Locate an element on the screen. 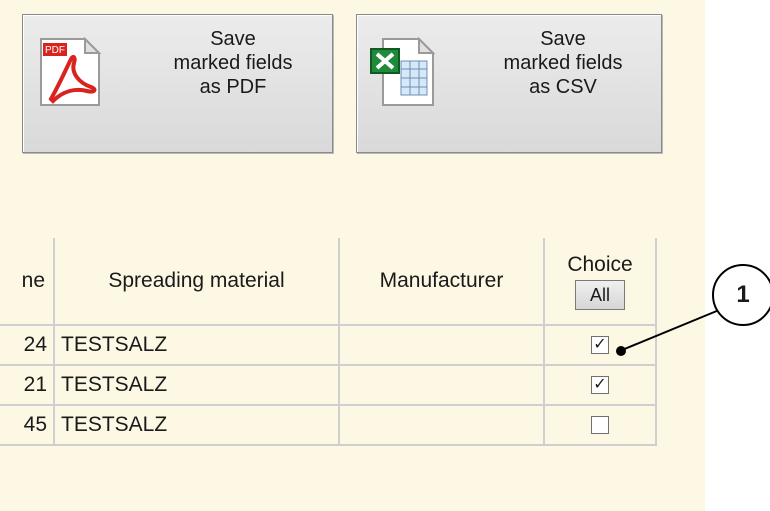 The height and width of the screenshot is (511, 770). callout-leader-line is located at coordinates (670, 331).